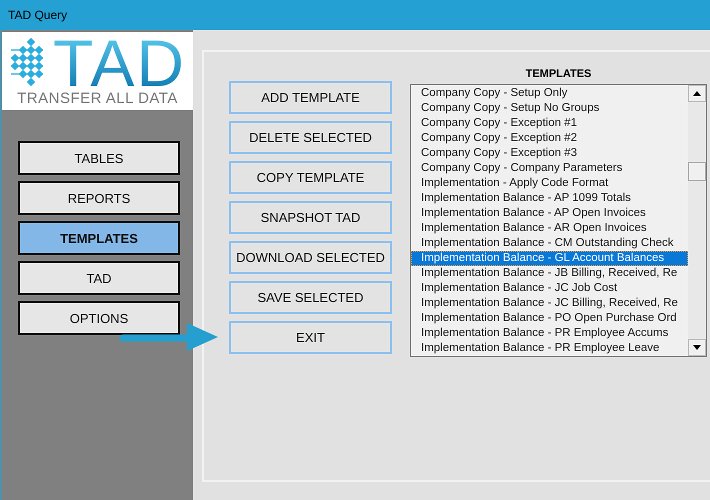 Image resolution: width=710 pixels, height=500 pixels. I want to click on list-item: Company Copy - Setup Only, so click(549, 93).